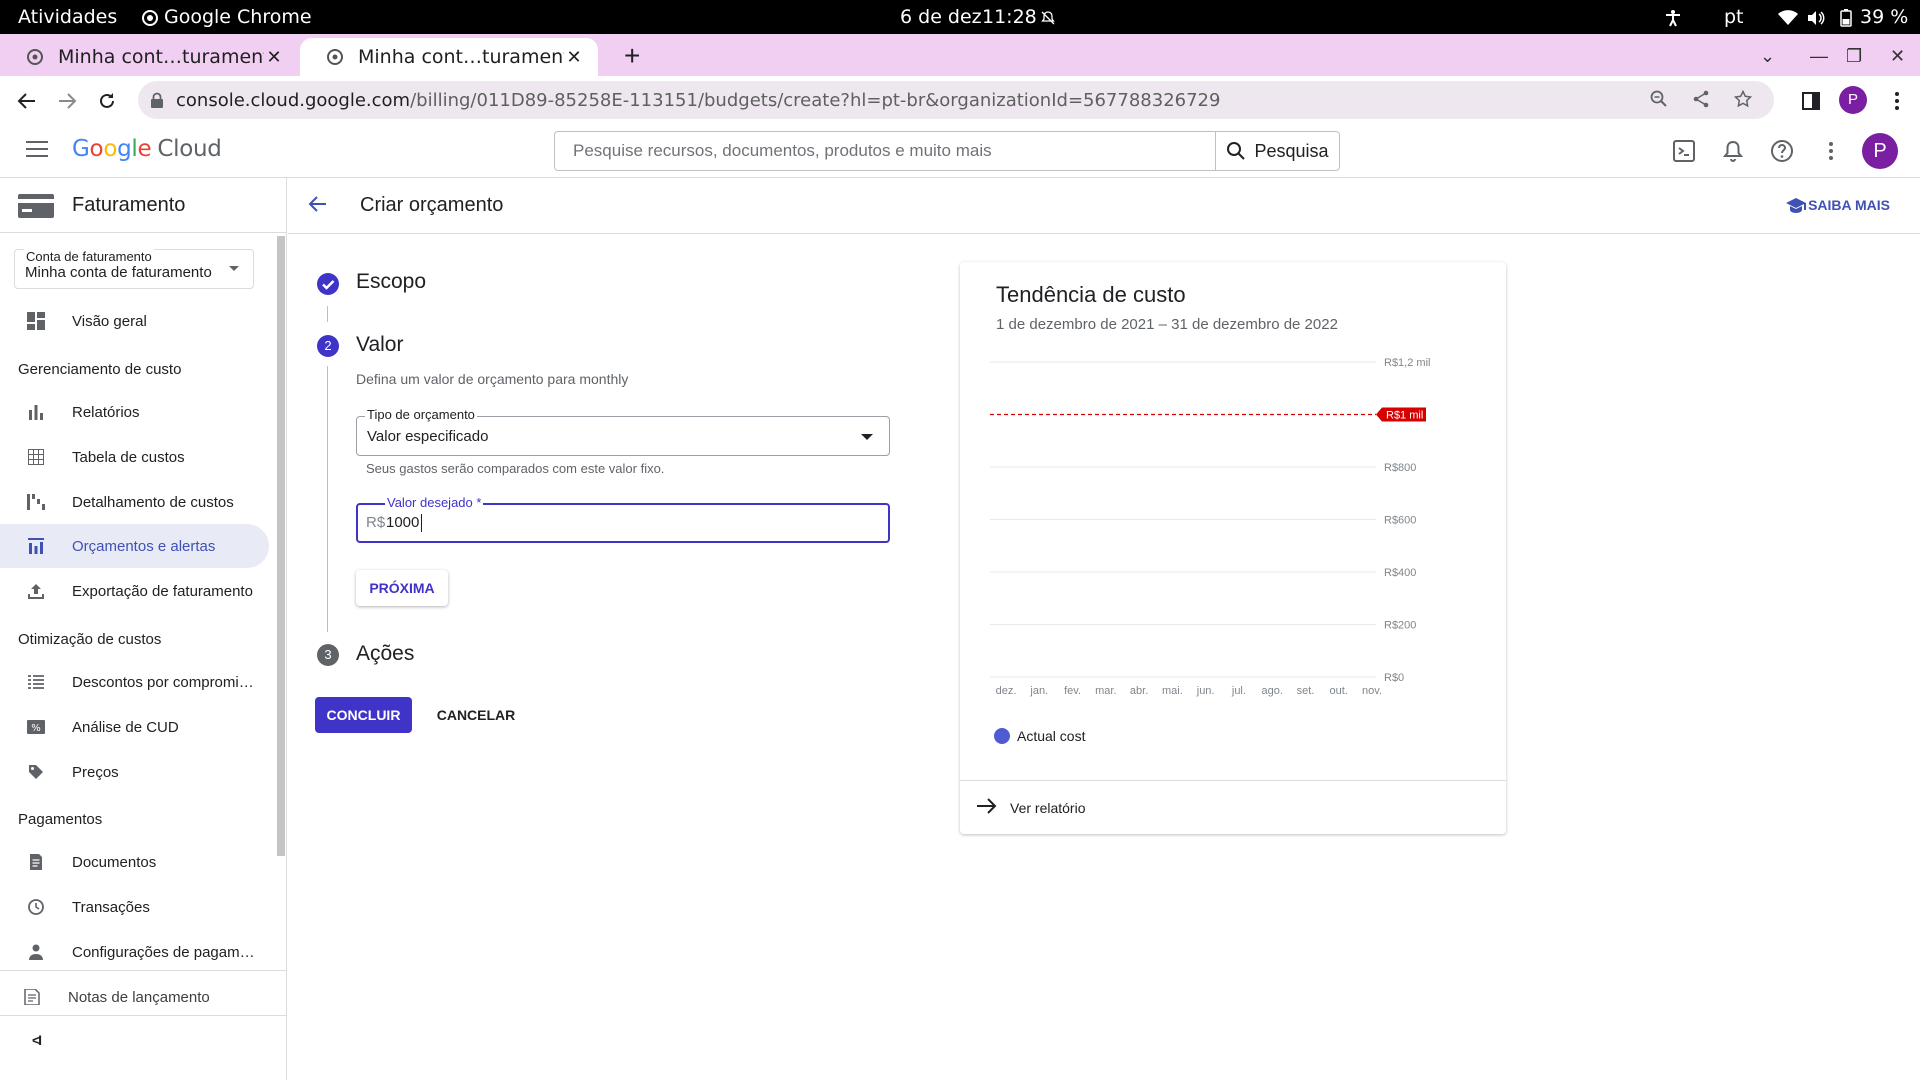 Image resolution: width=1920 pixels, height=1080 pixels. I want to click on chart-legend: Actual cost, so click(1039, 736).